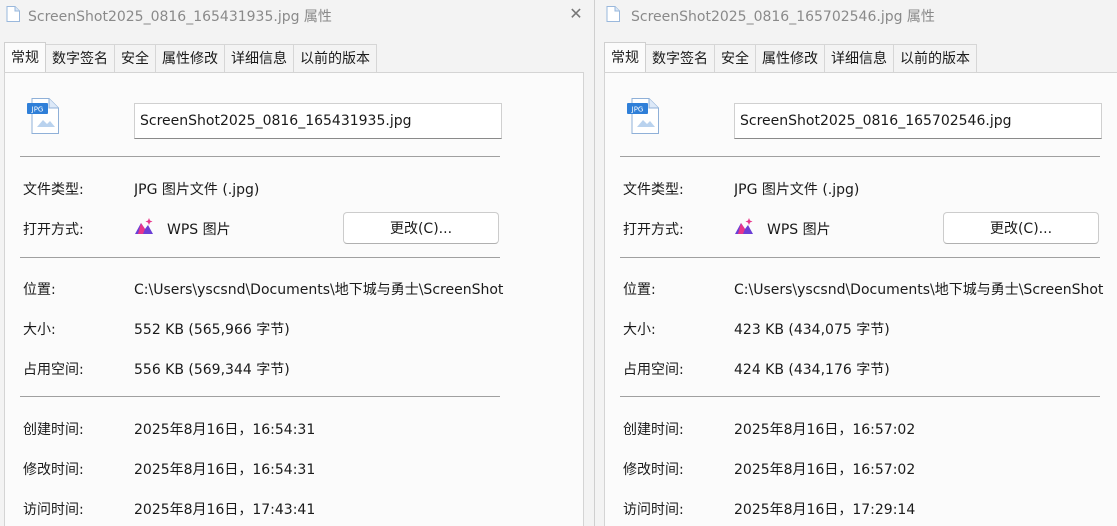  Describe the element at coordinates (783, 17) in the screenshot. I see `window-title: ScreenShot2025_0816_165702546.jpg 属性` at that location.